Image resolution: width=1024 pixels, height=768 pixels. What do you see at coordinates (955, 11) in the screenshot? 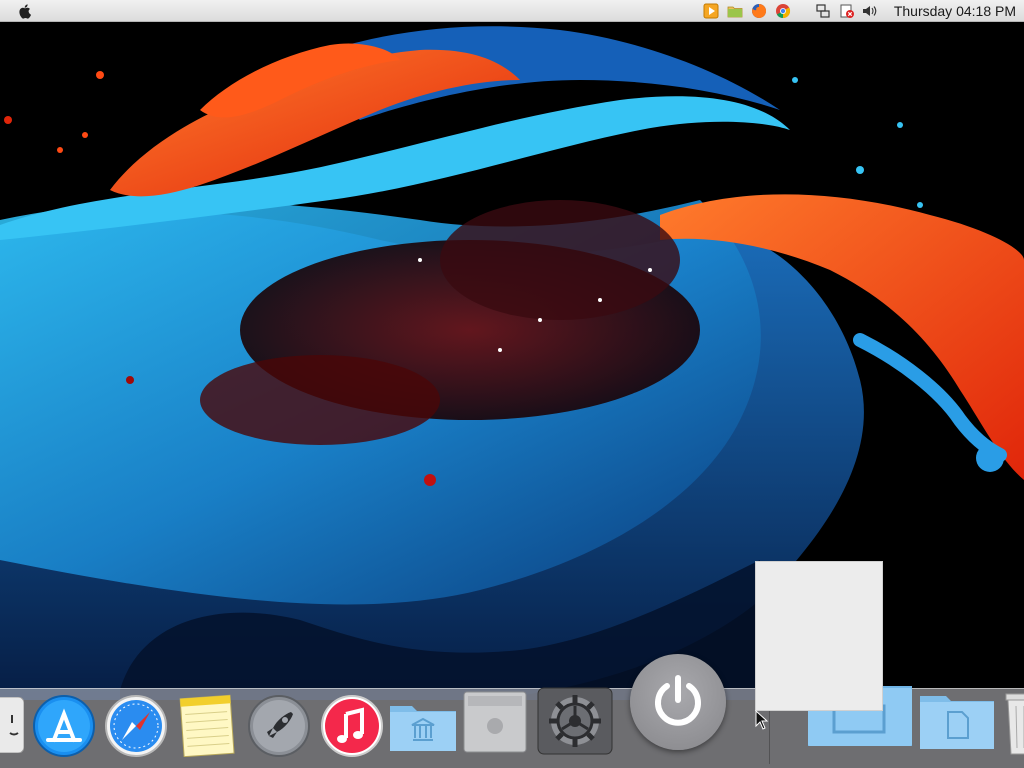
I see `menu-bar-clock: Thursday 04:18 PM` at bounding box center [955, 11].